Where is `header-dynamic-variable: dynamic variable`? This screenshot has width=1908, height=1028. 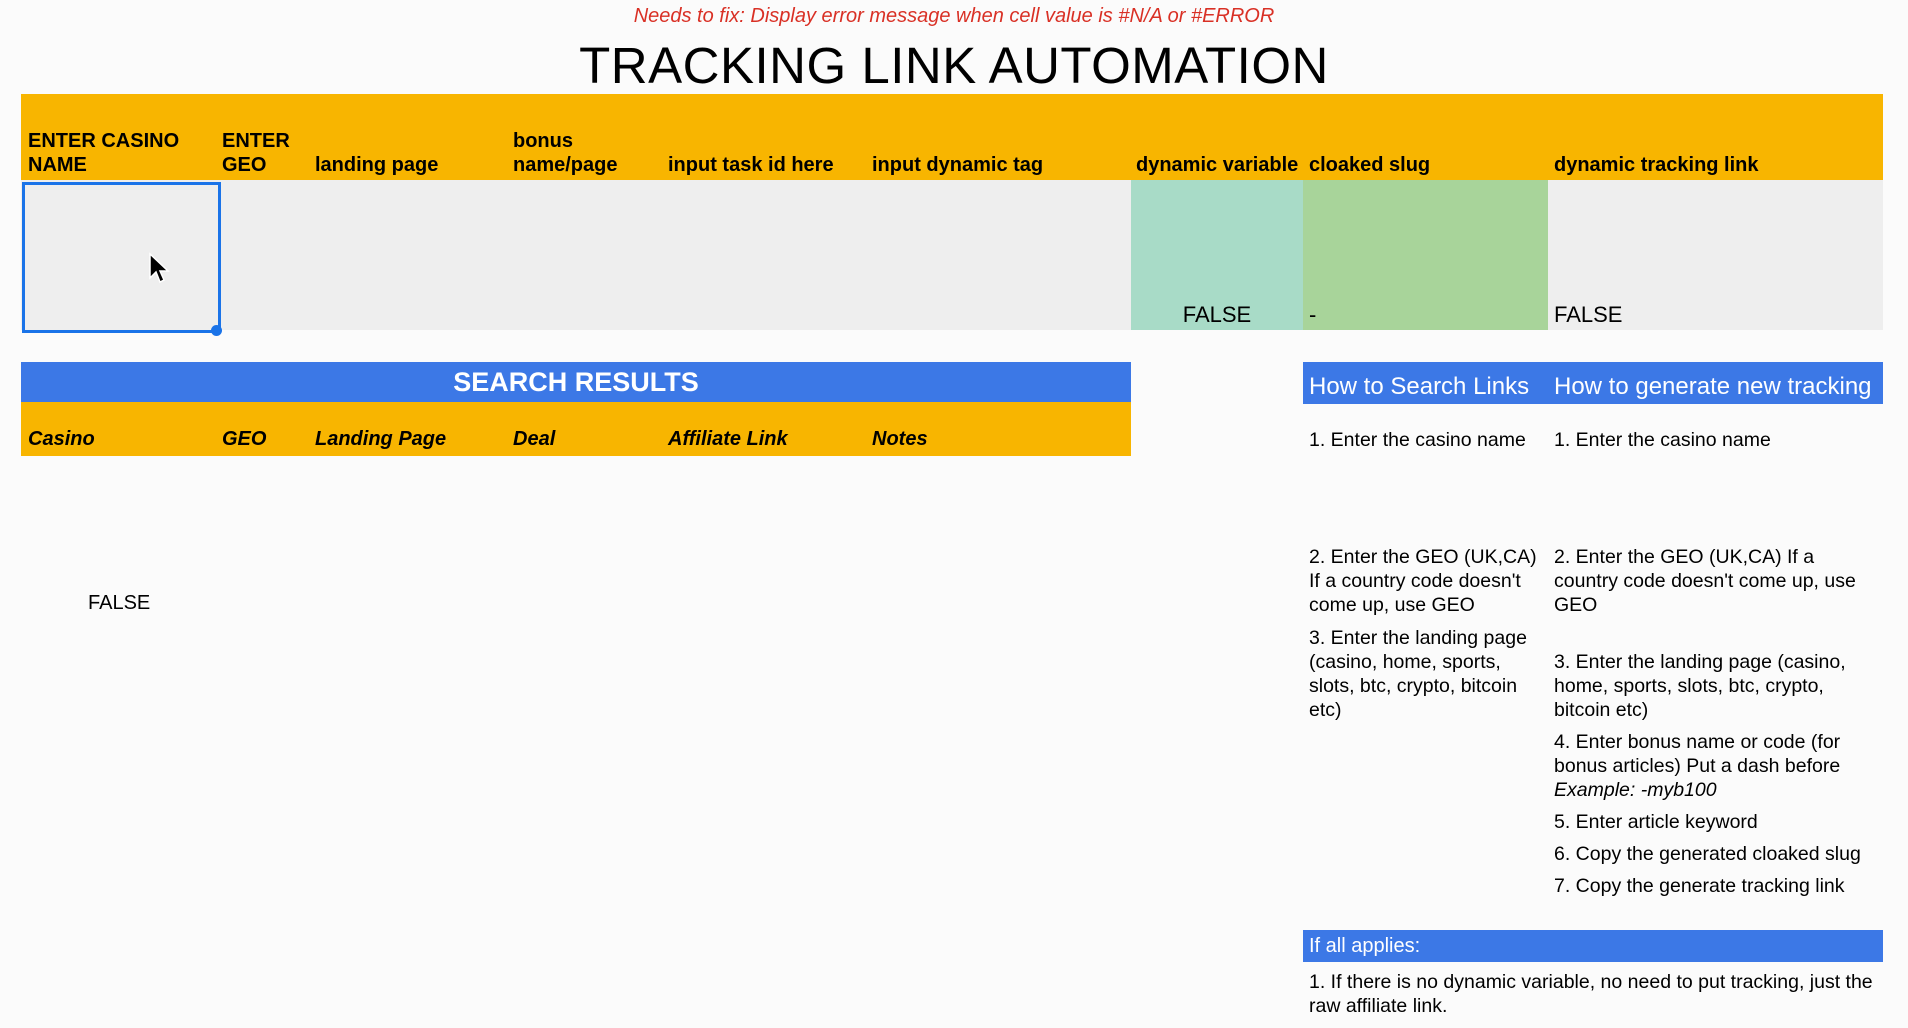 header-dynamic-variable: dynamic variable is located at coordinates (1217, 165).